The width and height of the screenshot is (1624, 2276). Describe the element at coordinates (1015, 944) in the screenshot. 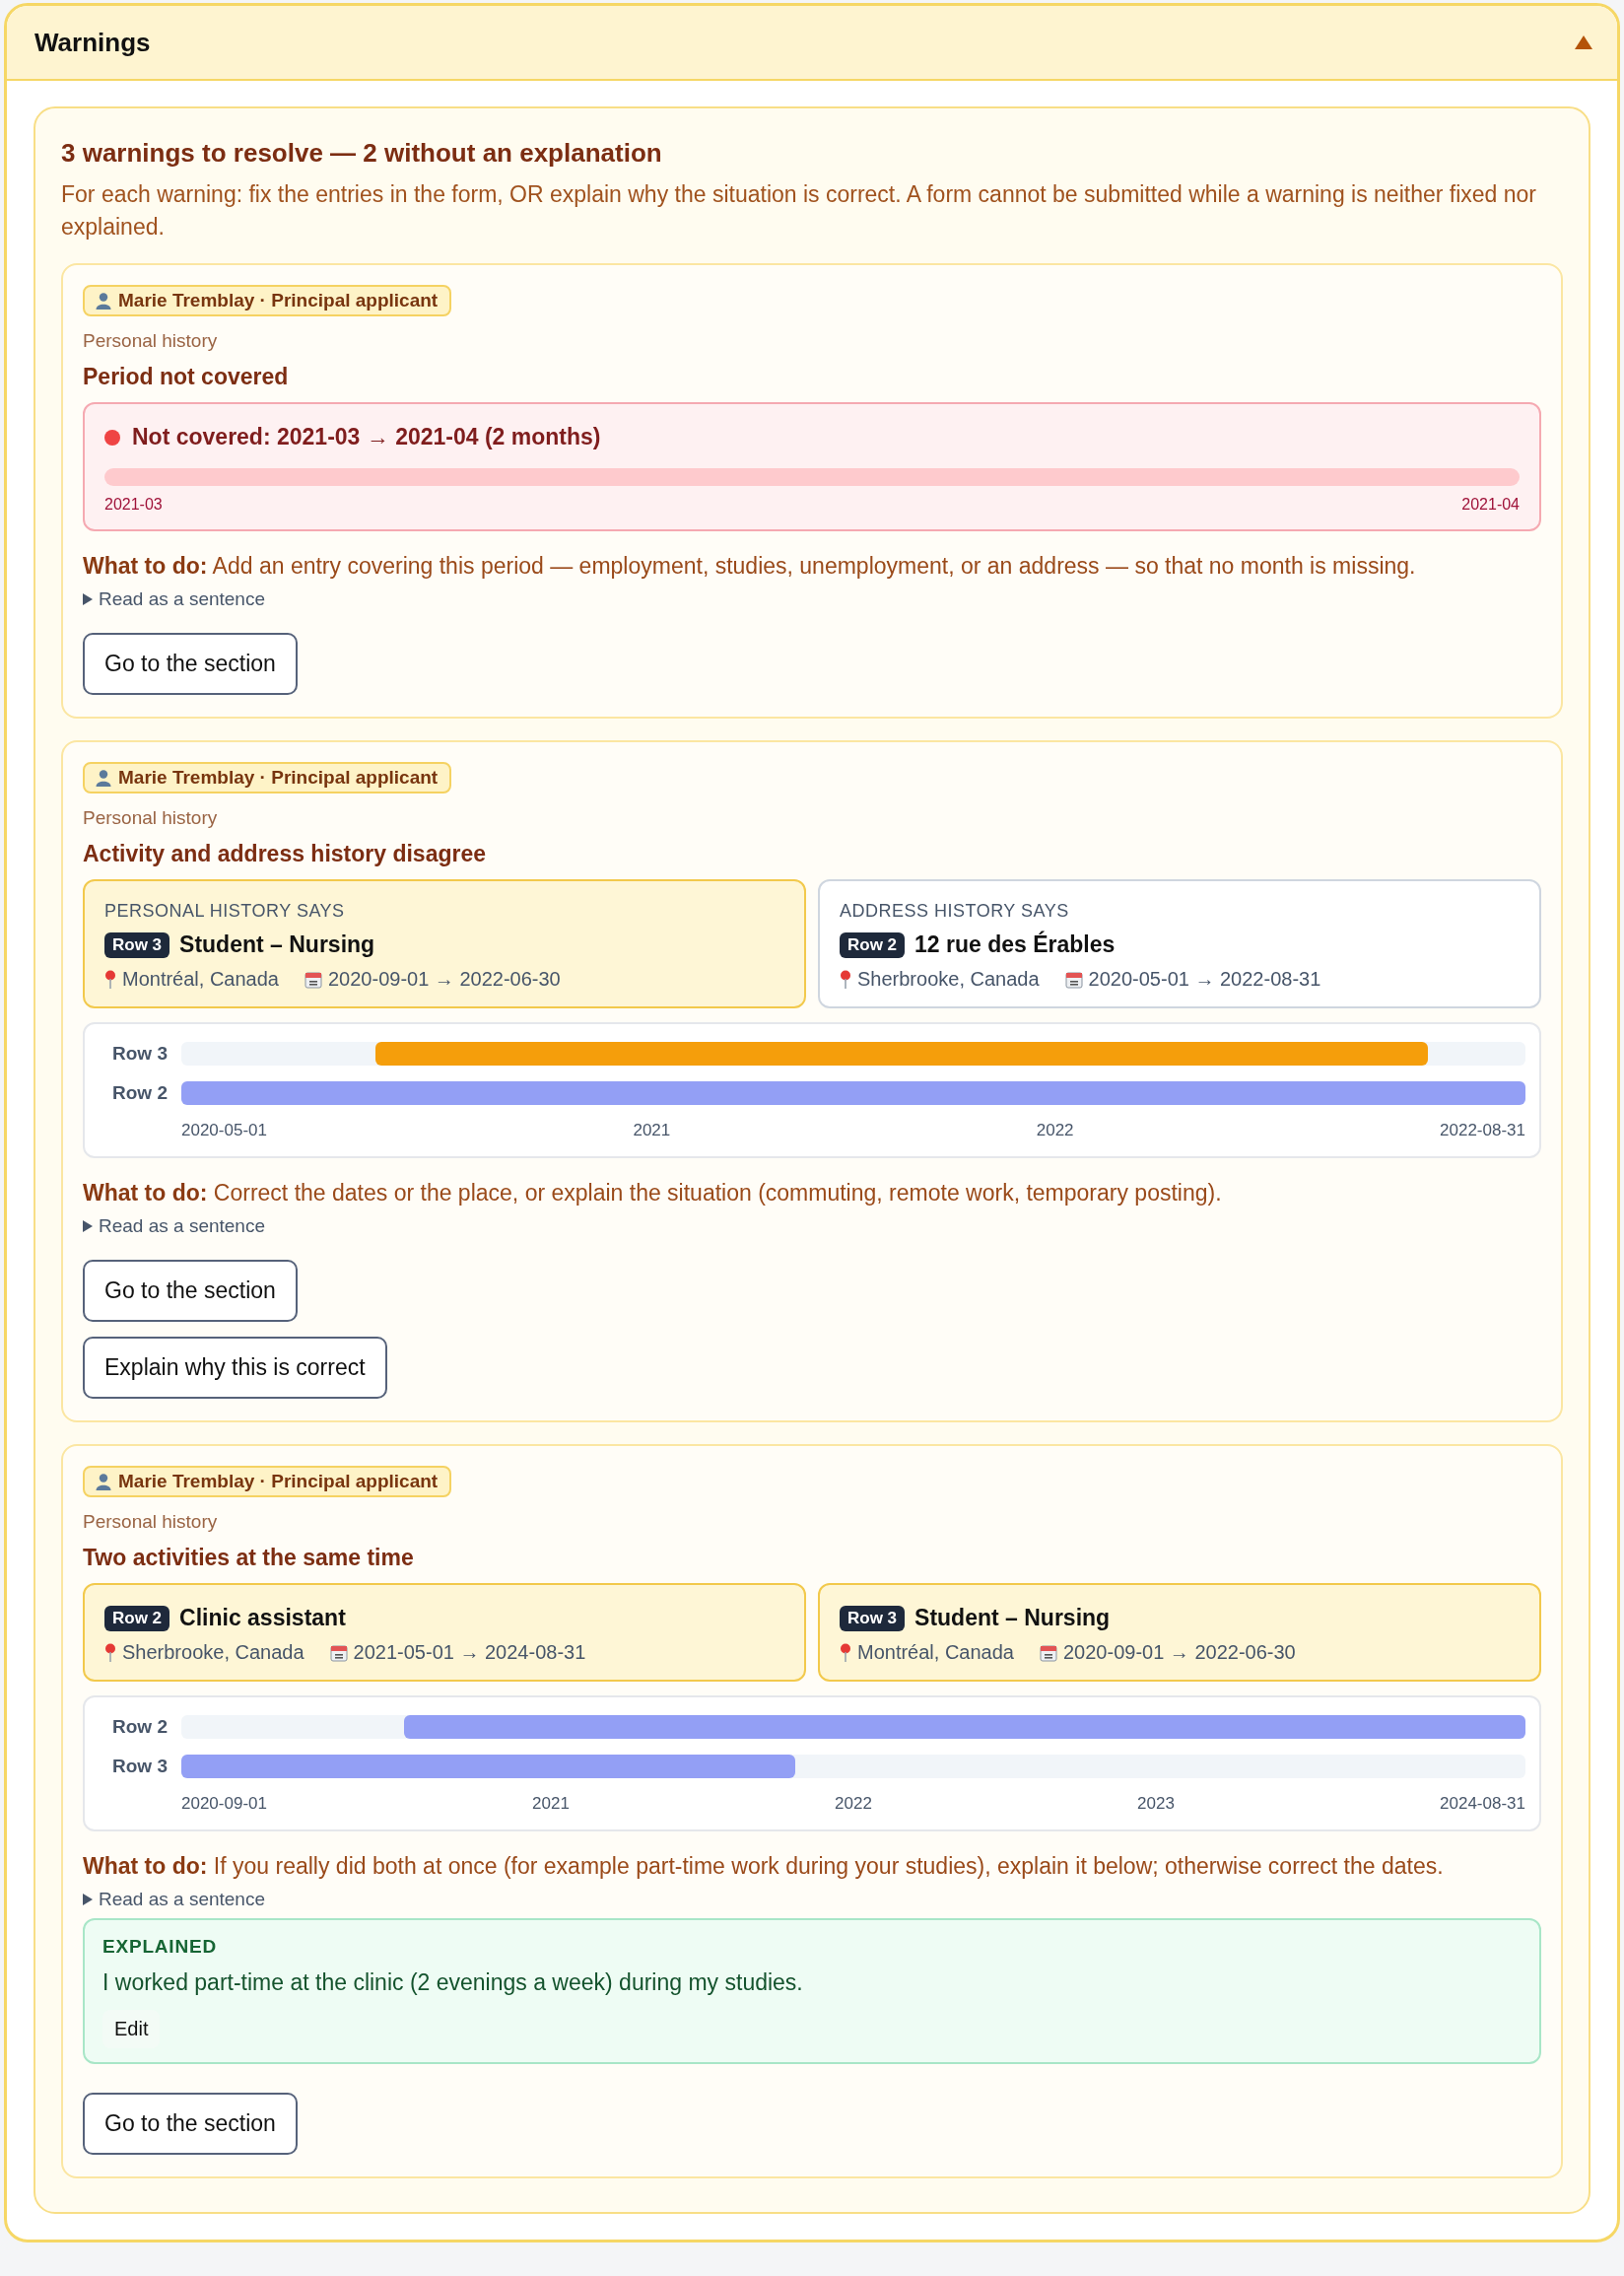

I see `entry-title: 12 rue des Érables` at that location.